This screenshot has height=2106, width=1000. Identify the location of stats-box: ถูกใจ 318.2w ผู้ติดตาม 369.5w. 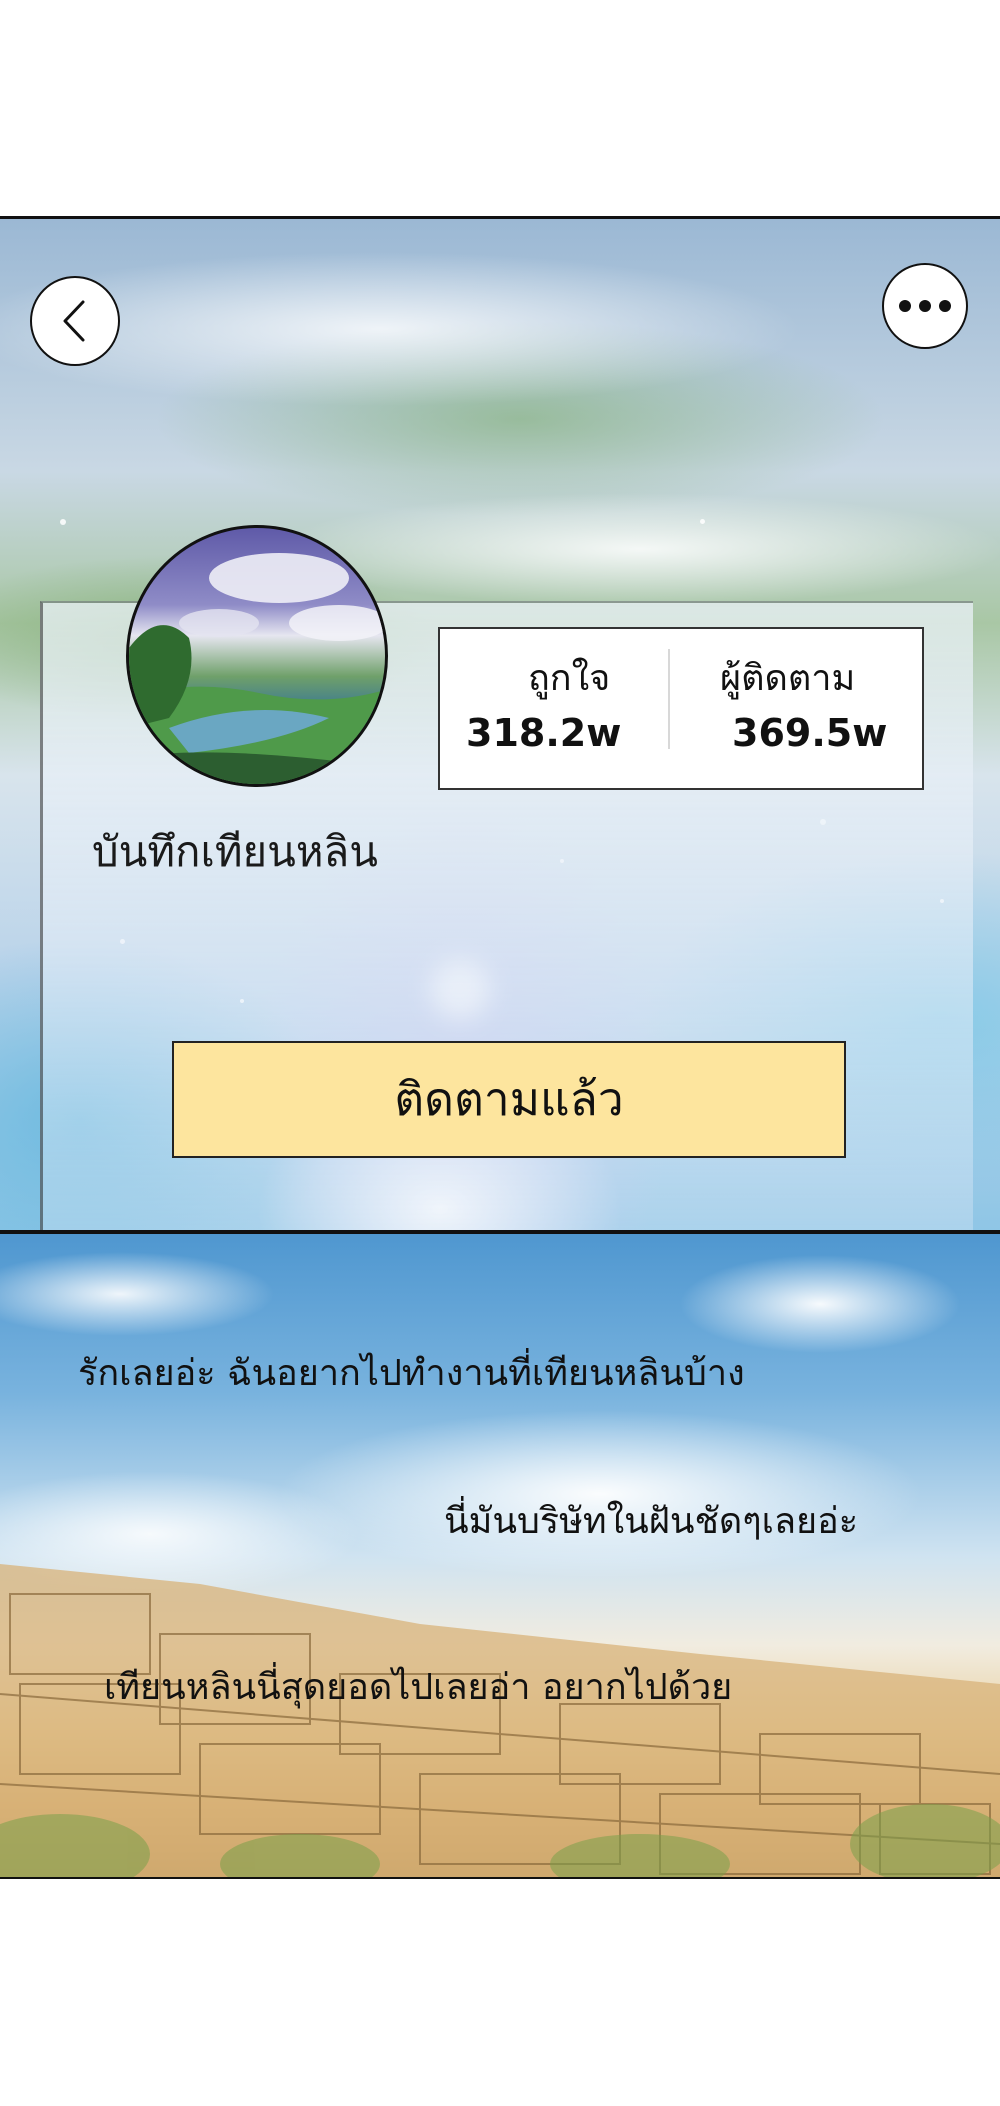
(681, 708).